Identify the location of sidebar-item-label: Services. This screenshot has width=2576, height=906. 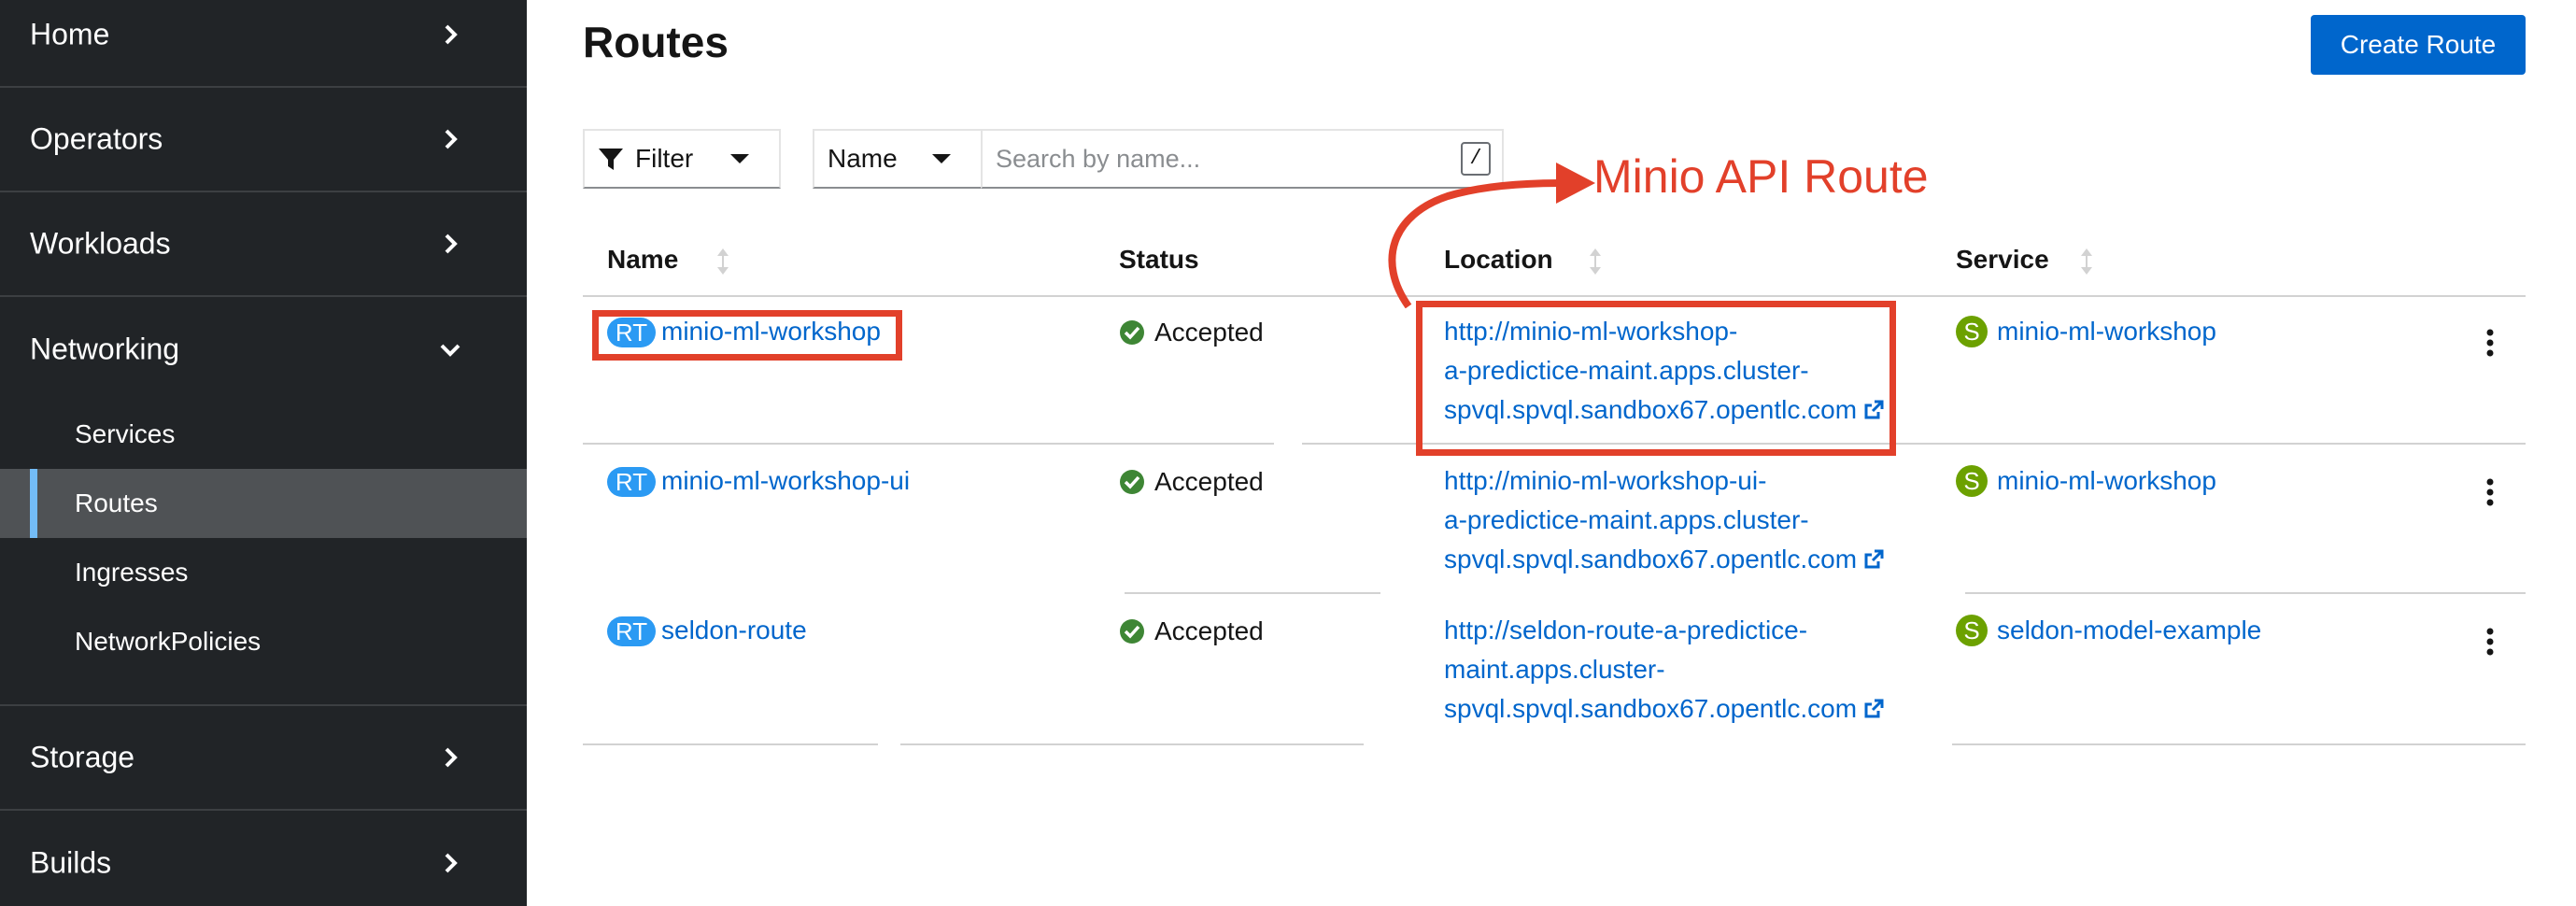
(126, 433).